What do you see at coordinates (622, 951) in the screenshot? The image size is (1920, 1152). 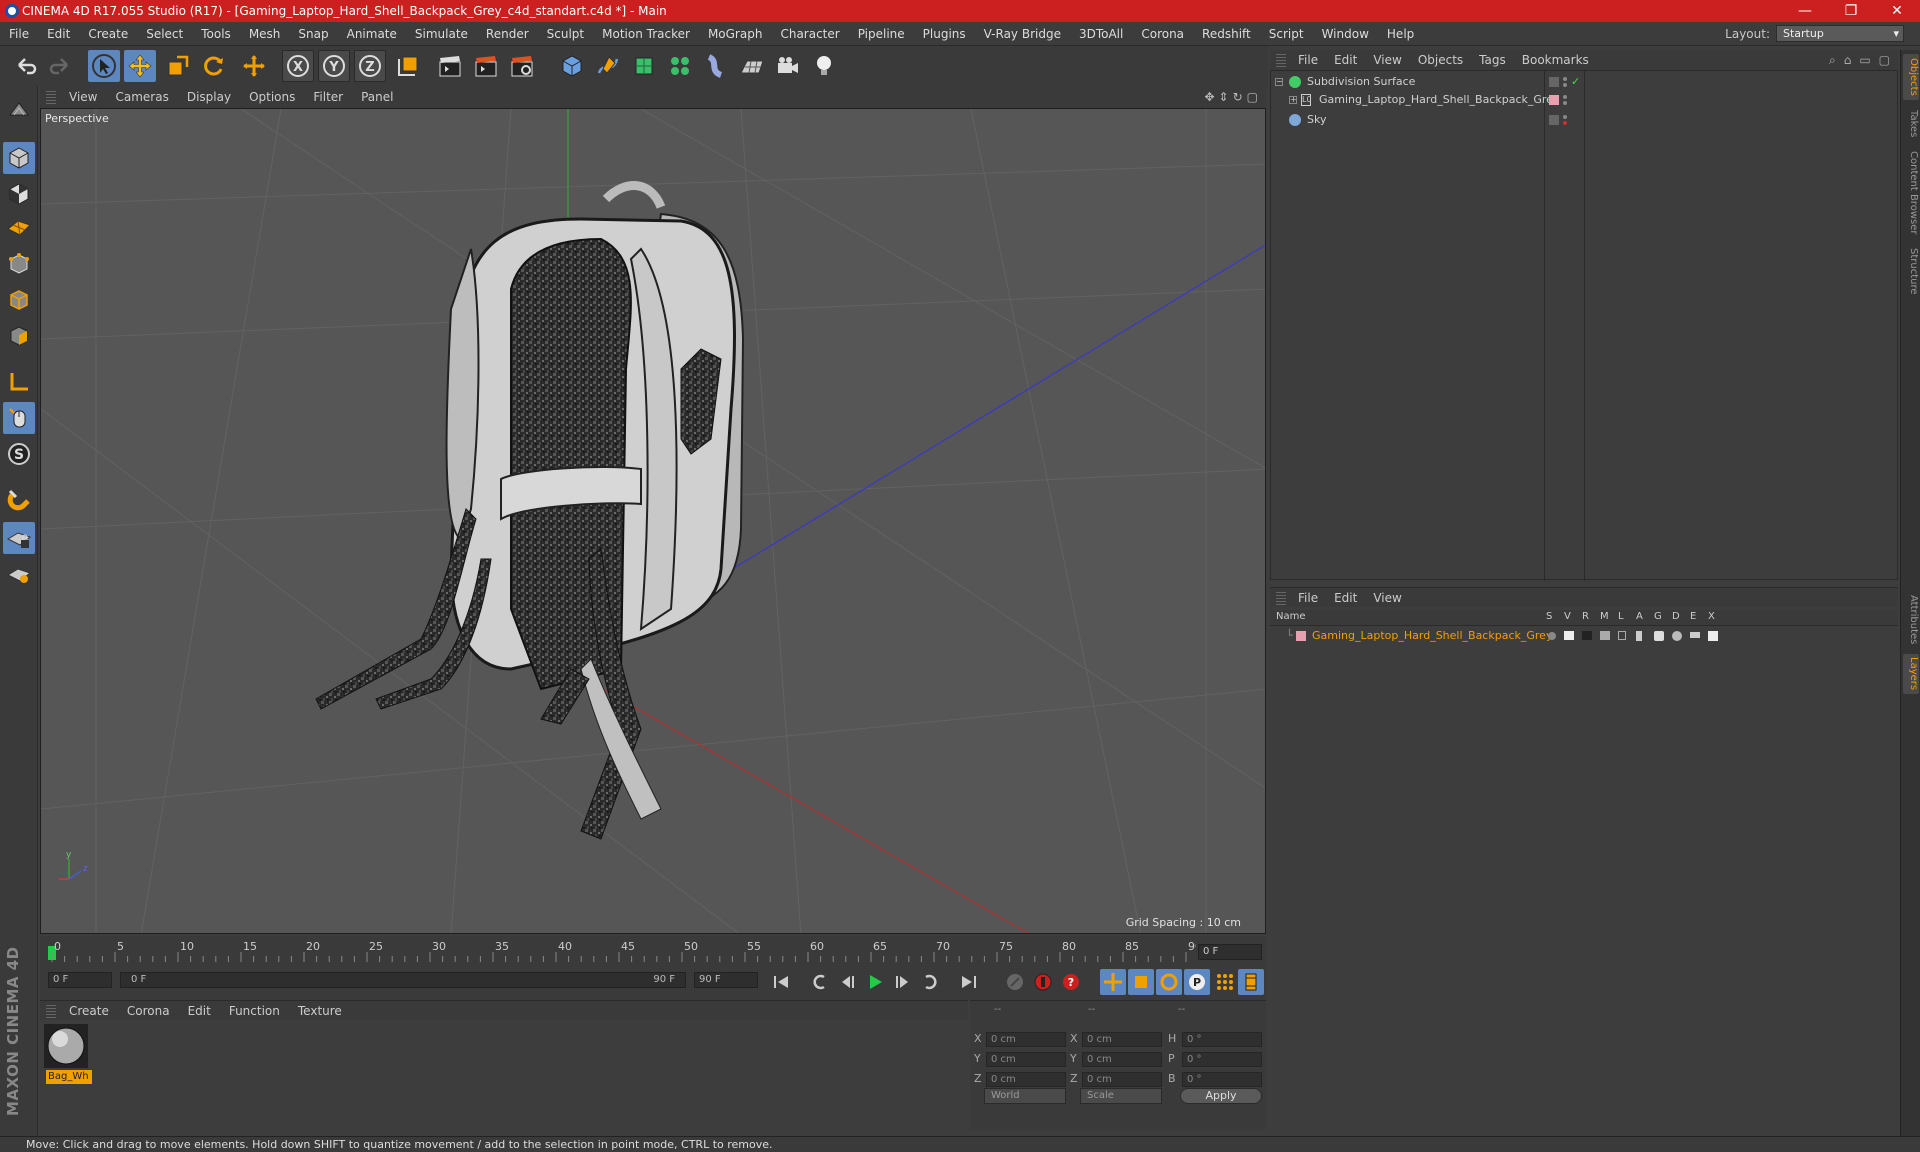 I see `frame-ruler: 0 5 10 15 20 25 30 35 40 45 50 55 60 65 70 75 80 85 90` at bounding box center [622, 951].